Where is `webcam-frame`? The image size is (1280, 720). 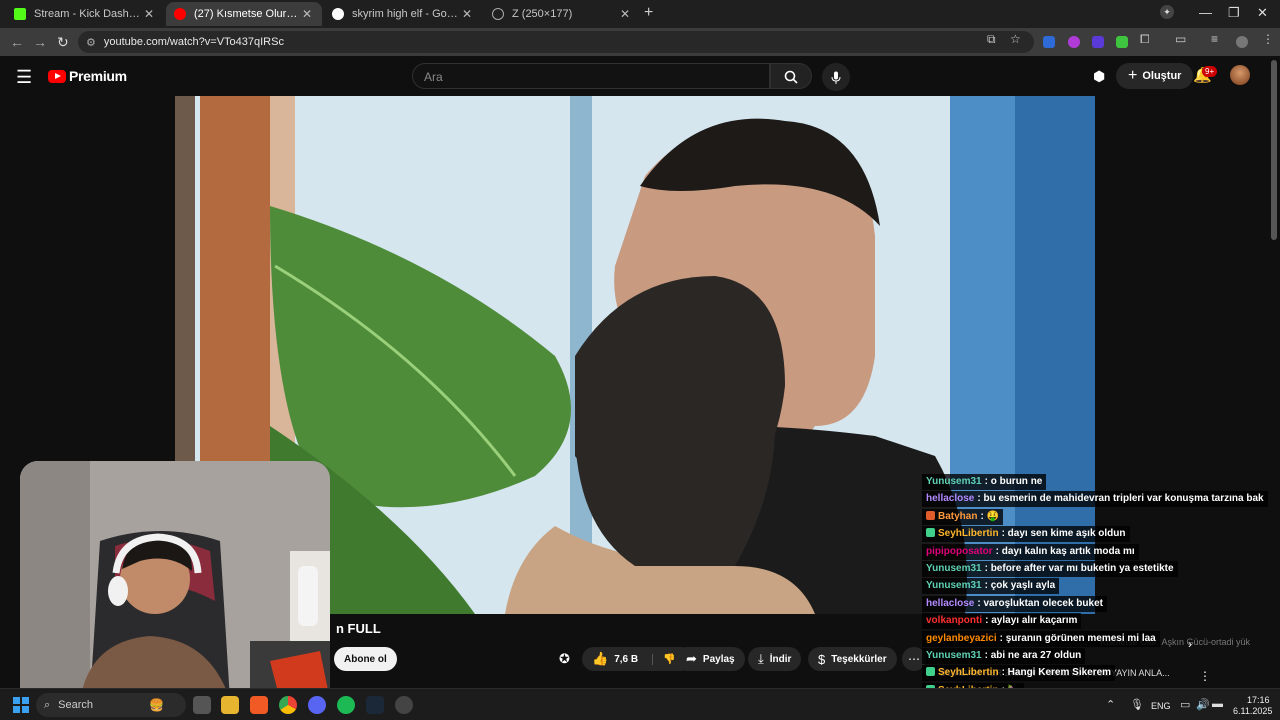 webcam-frame is located at coordinates (175, 580).